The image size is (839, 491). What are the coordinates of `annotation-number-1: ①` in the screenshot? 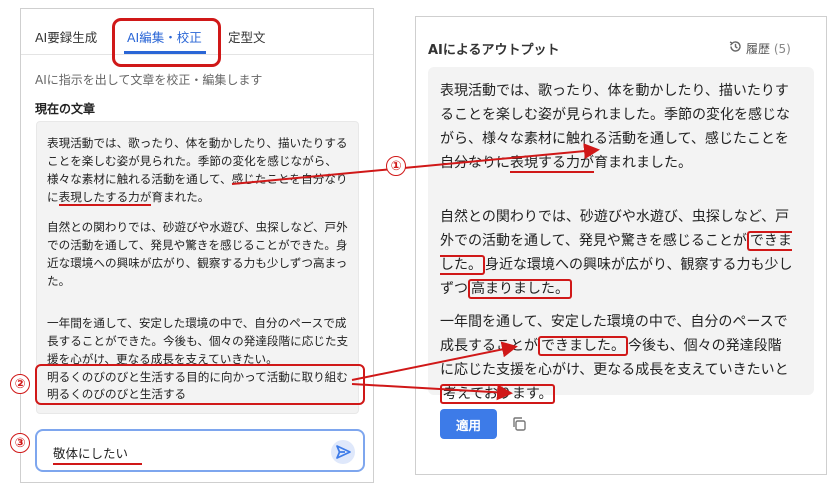 It's located at (396, 166).